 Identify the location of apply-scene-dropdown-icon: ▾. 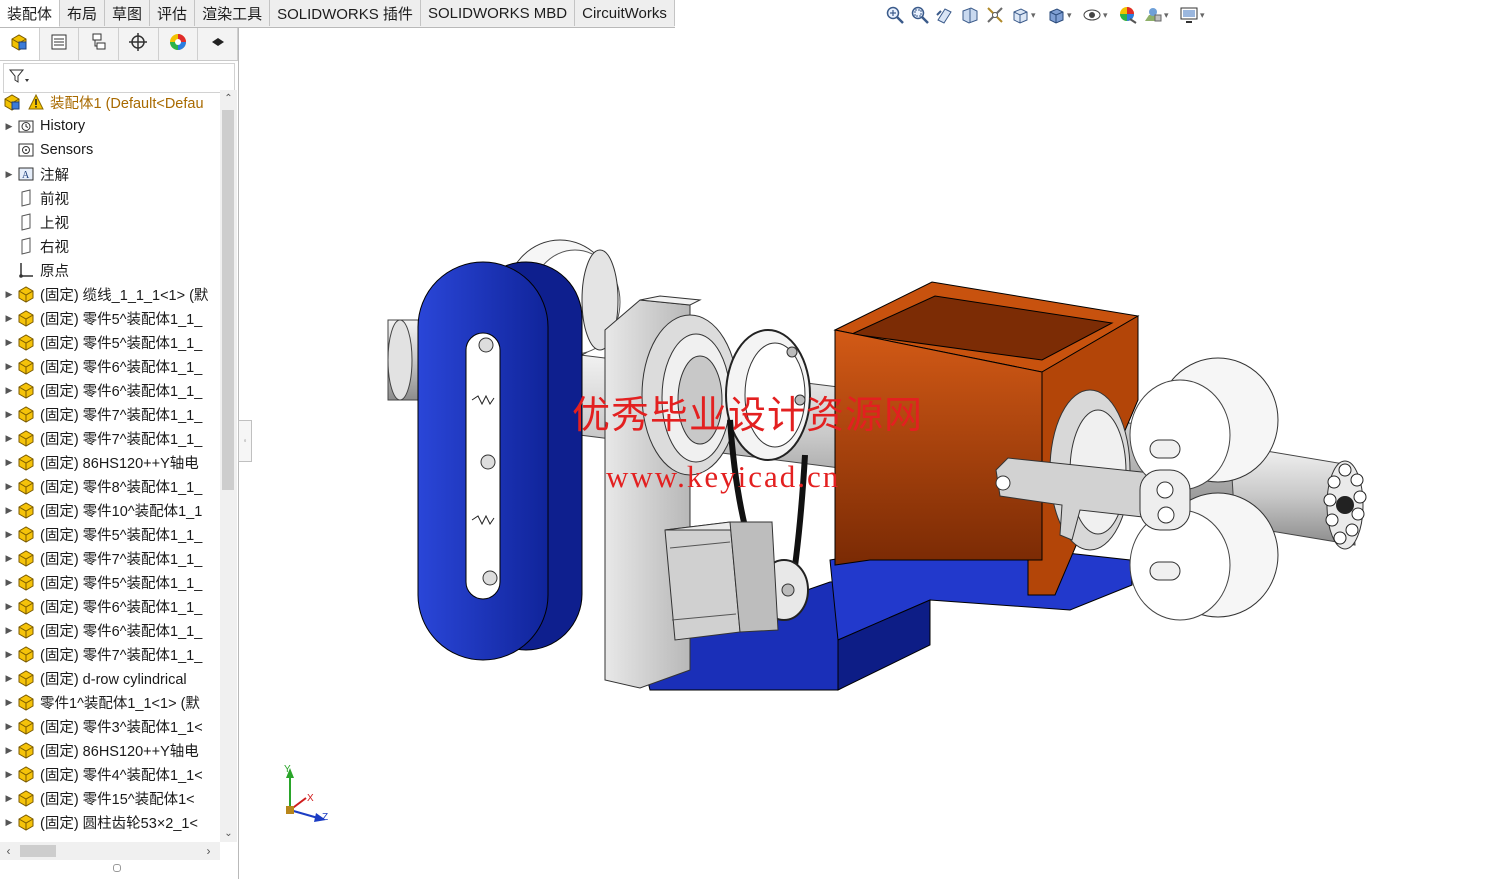
(1168, 15).